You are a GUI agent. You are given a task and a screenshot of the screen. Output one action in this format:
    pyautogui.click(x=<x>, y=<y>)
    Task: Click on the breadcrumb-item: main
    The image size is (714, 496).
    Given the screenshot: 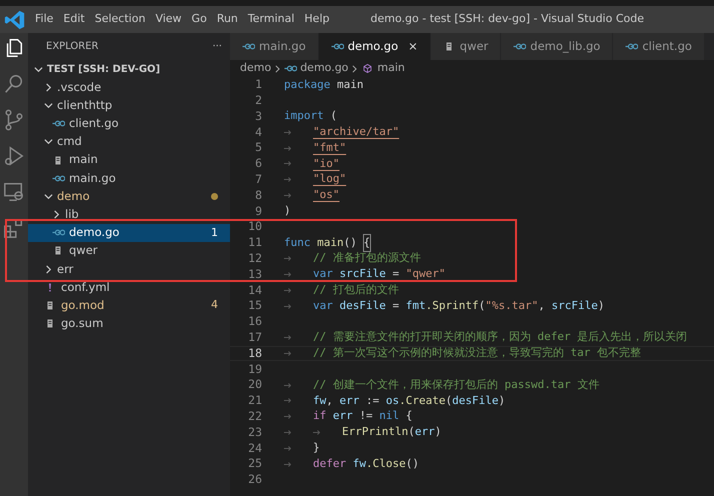 What is the action you would take?
    pyautogui.click(x=391, y=68)
    